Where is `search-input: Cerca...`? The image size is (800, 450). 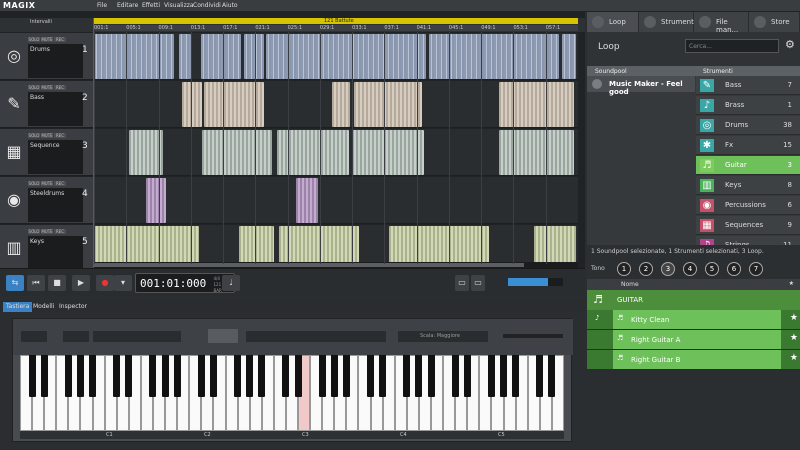 search-input: Cerca... is located at coordinates (732, 46).